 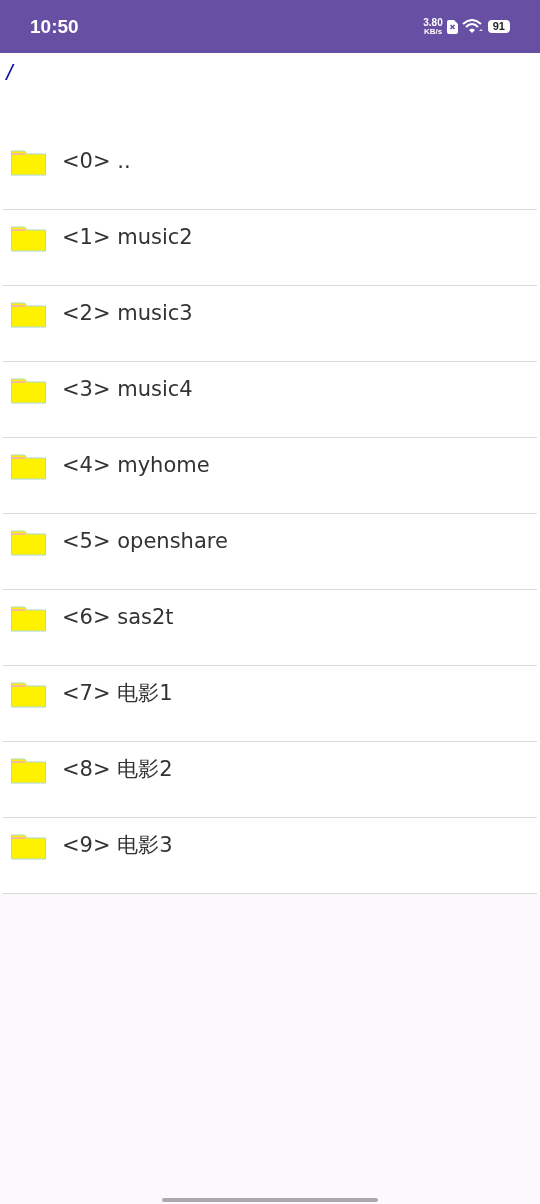 What do you see at coordinates (433, 22) in the screenshot?
I see `network-speed: 3.80` at bounding box center [433, 22].